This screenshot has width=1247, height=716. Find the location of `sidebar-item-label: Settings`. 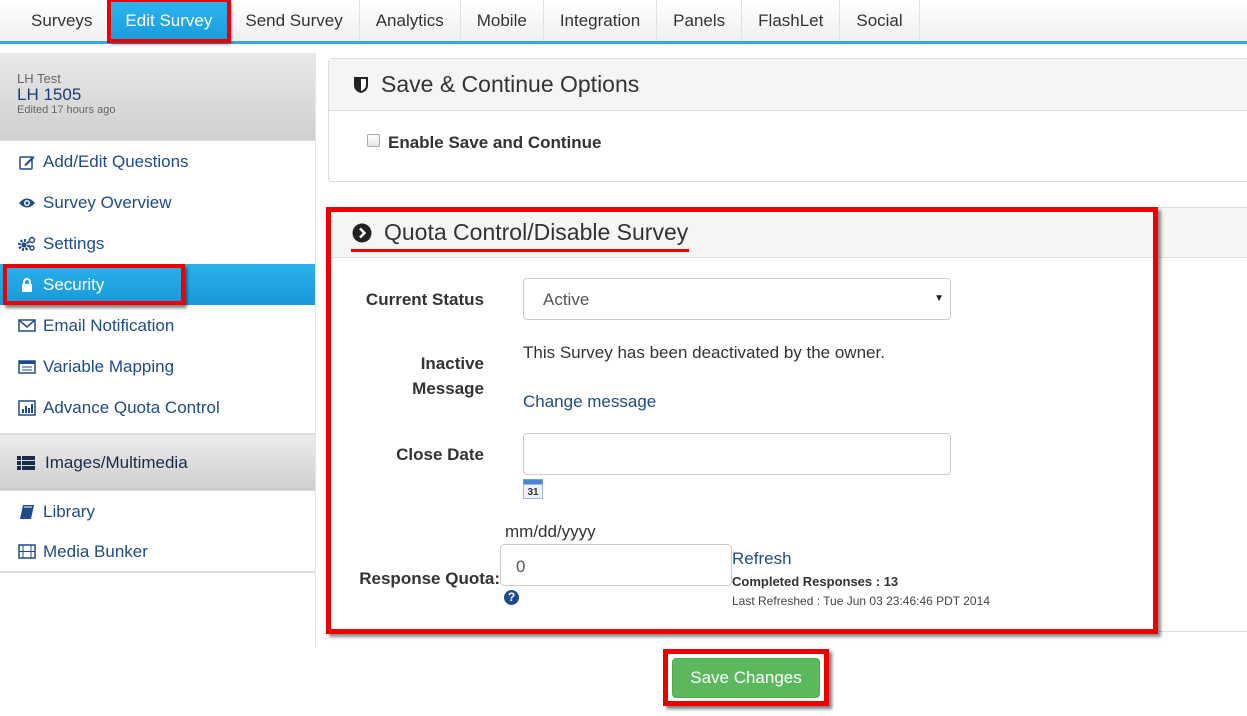

sidebar-item-label: Settings is located at coordinates (74, 243).